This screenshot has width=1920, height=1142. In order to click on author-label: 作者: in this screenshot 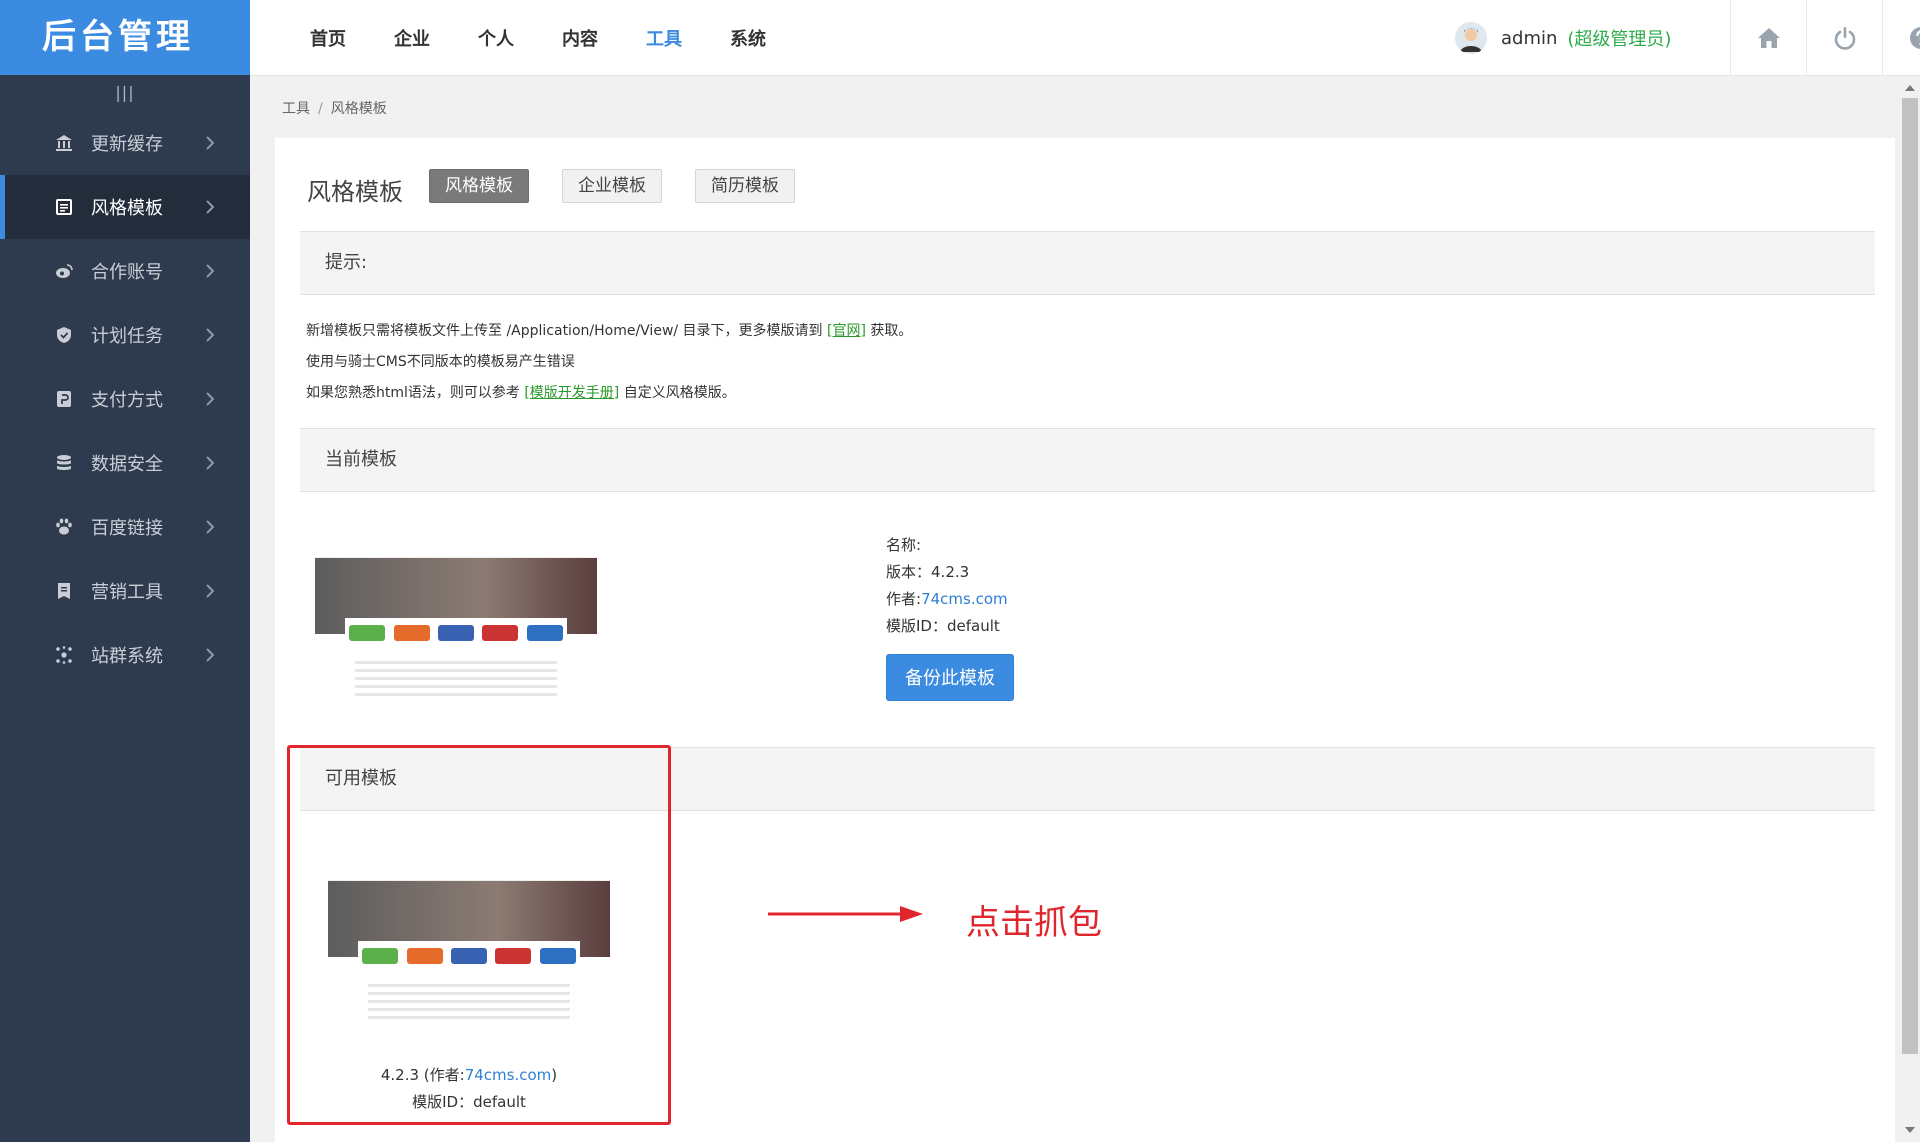, I will do `click(904, 599)`.